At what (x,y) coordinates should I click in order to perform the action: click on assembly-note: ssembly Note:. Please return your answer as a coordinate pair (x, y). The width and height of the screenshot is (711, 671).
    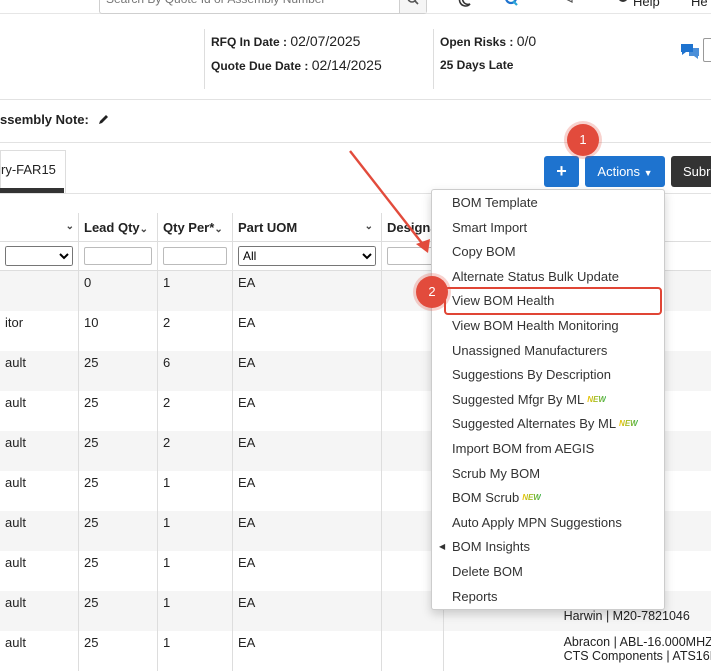
    Looking at the image, I should click on (55, 119).